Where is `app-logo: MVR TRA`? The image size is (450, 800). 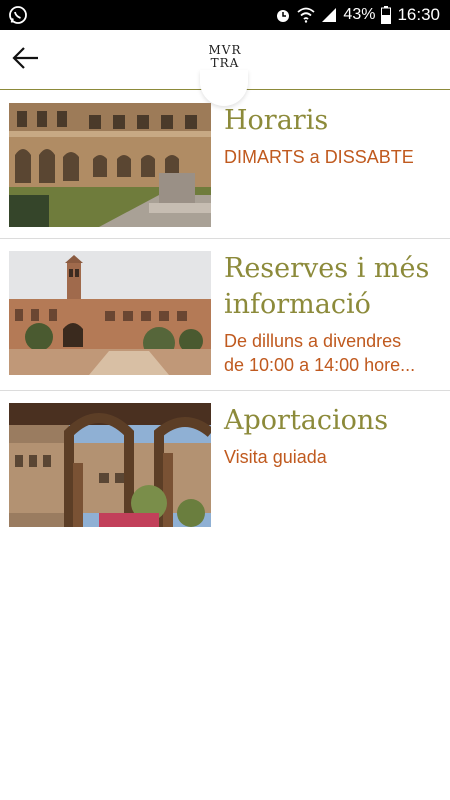 app-logo: MVR TRA is located at coordinates (225, 57).